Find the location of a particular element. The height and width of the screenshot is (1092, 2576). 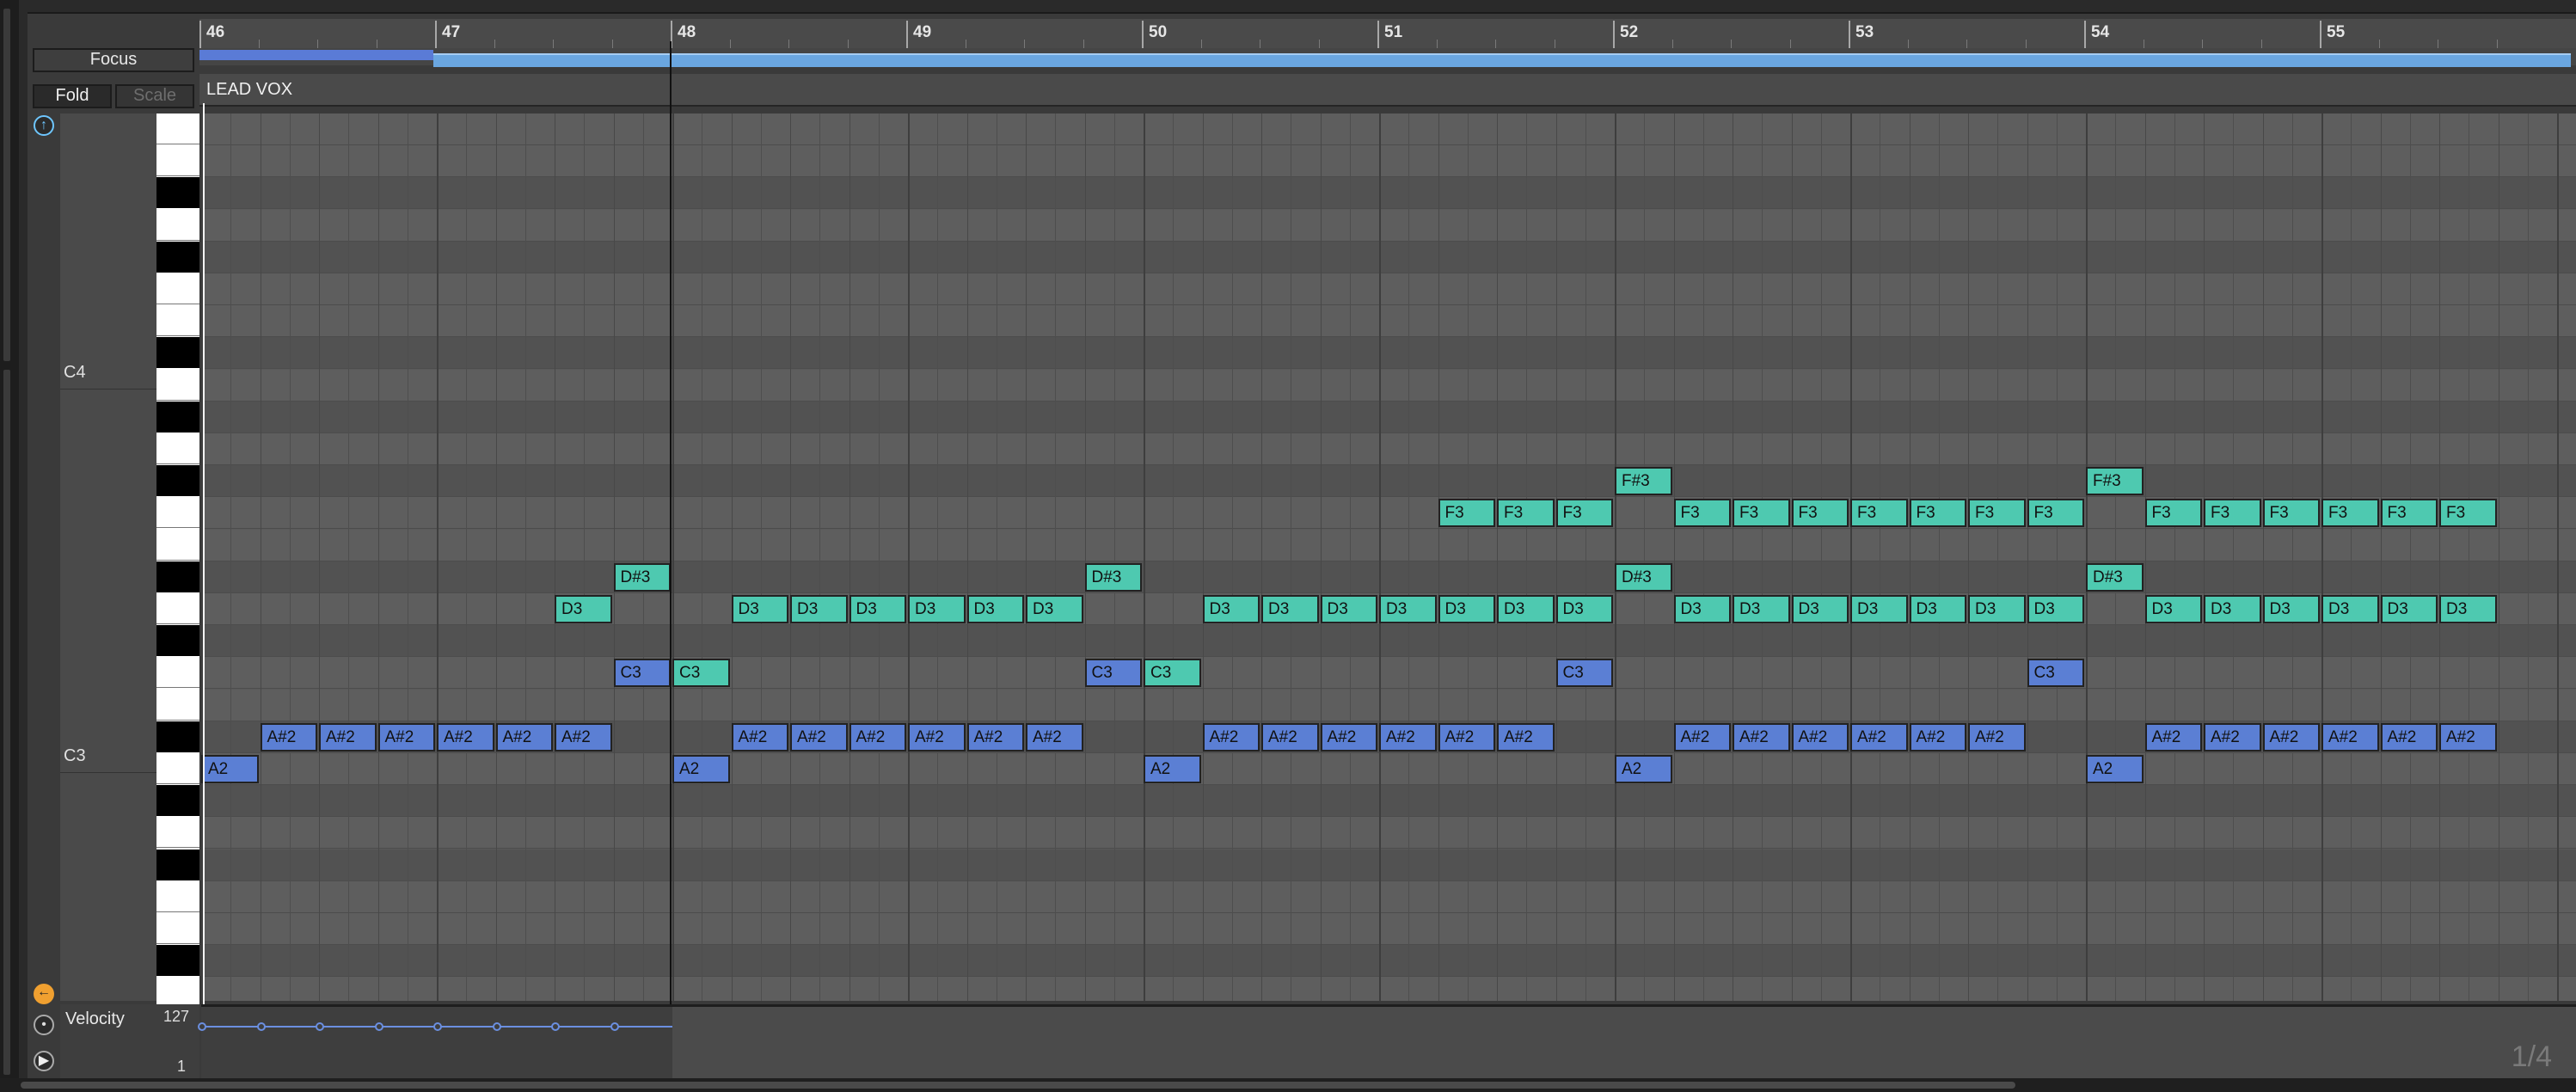

beat-time-ruler: 46 47 48 49 50 51 52 53 54 55 is located at coordinates (1387, 34).